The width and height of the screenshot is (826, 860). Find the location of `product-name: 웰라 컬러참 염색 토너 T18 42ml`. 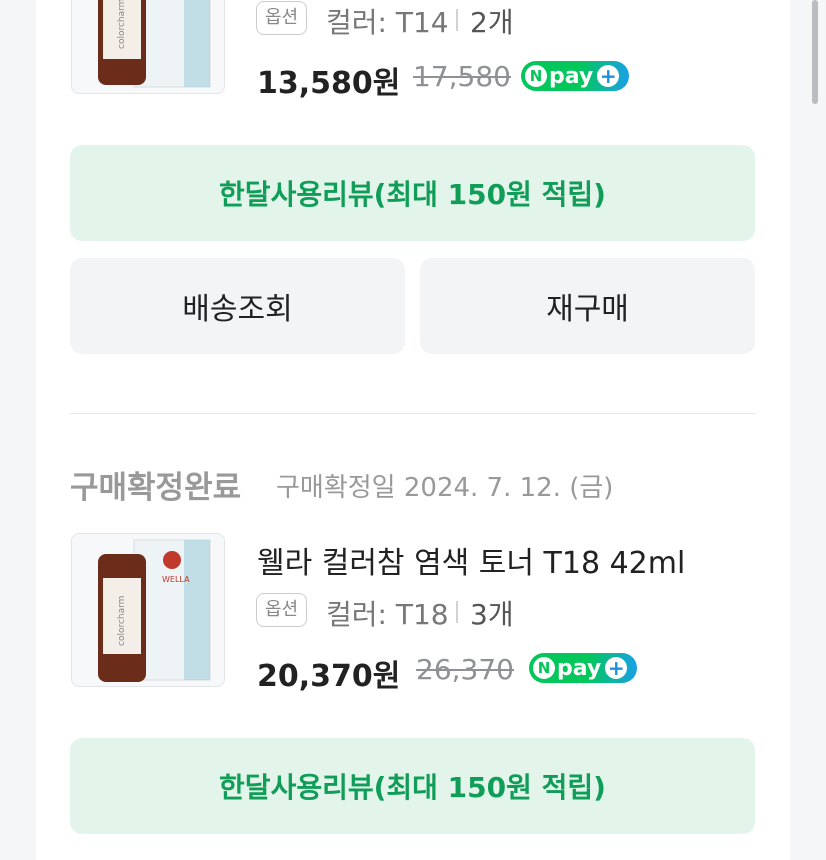

product-name: 웰라 컬러참 염색 토너 T18 42ml is located at coordinates (471, 560).